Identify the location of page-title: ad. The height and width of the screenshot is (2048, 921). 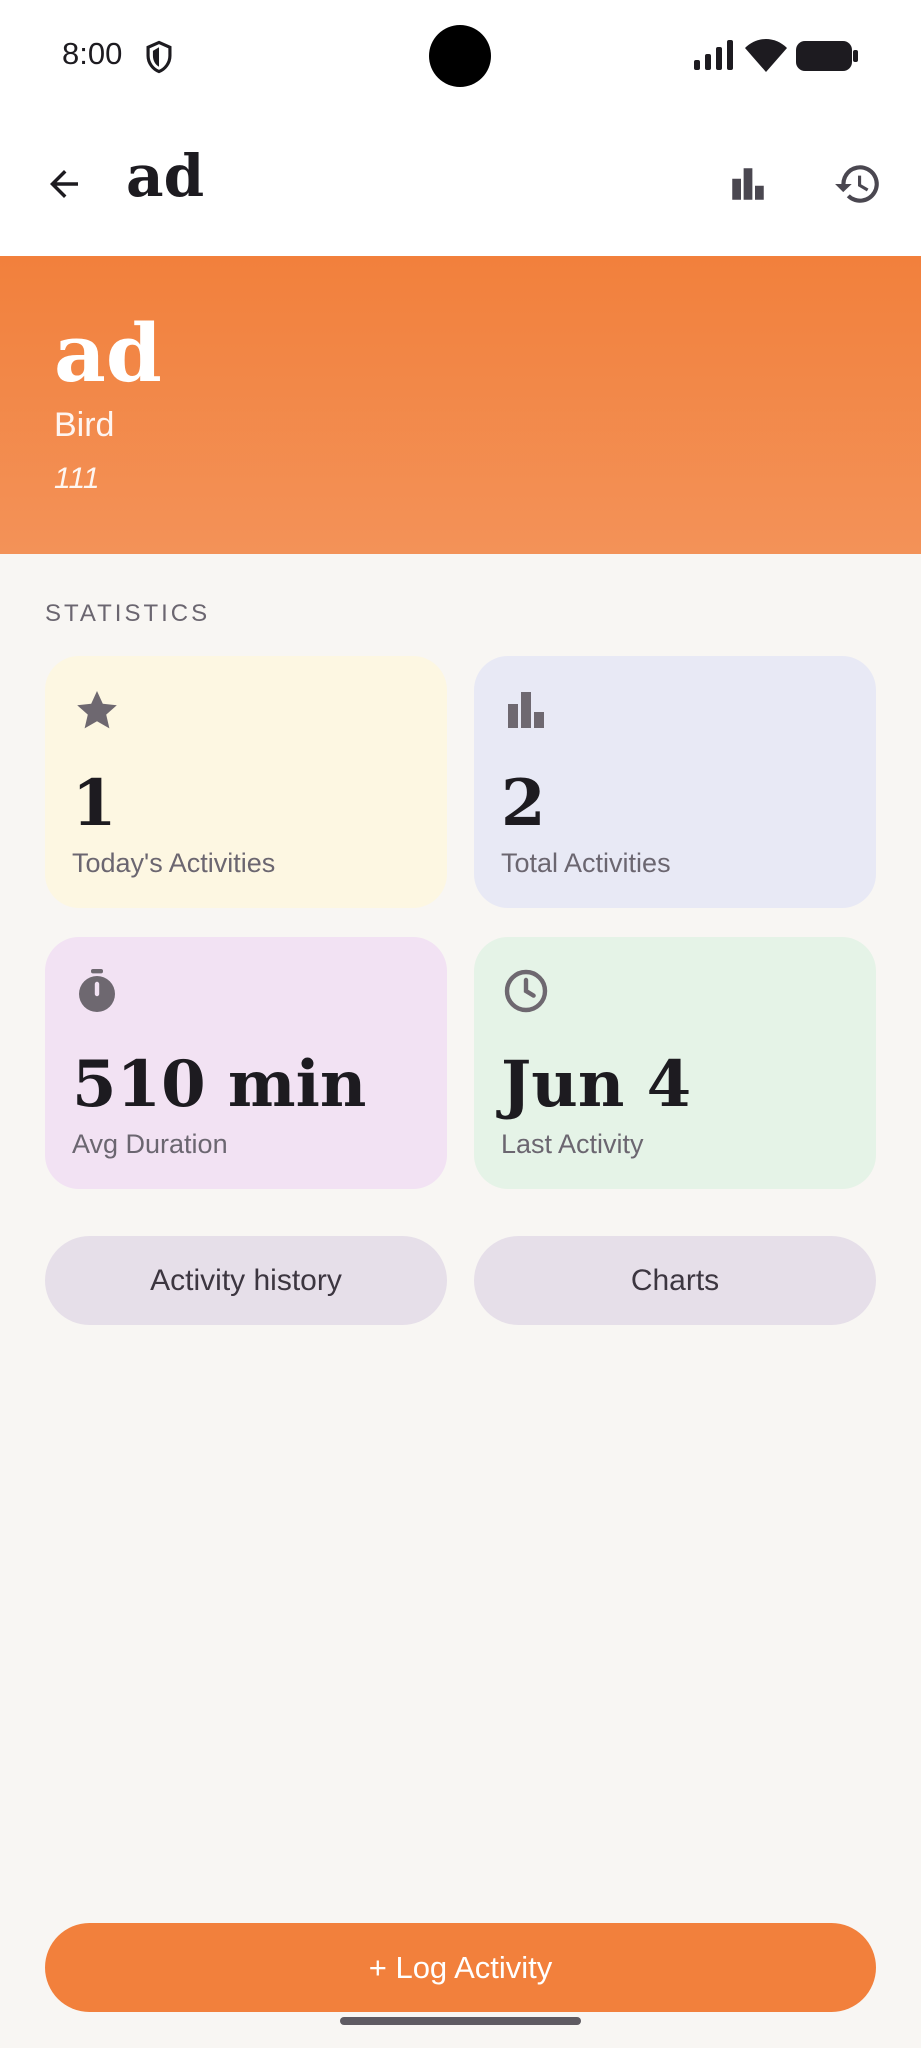
(165, 176).